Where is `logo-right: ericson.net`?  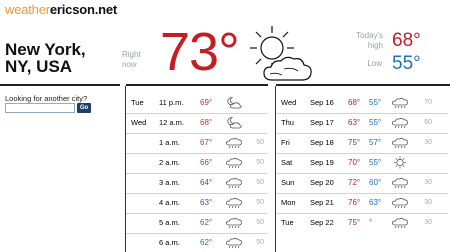 logo-right: ericson.net is located at coordinates (83, 9).